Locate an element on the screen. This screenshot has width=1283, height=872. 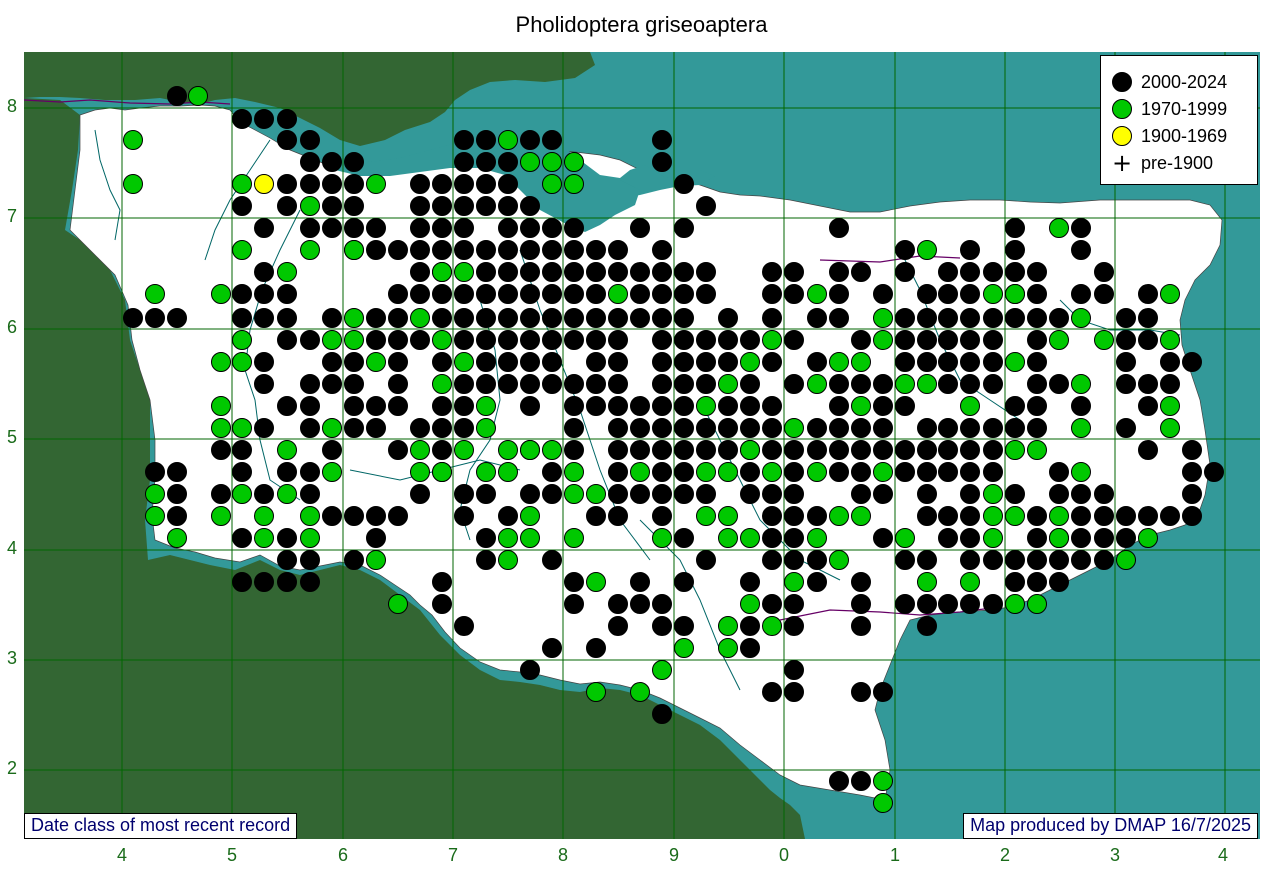
map-title: Pholidoptera griseoaptera is located at coordinates (641, 24).